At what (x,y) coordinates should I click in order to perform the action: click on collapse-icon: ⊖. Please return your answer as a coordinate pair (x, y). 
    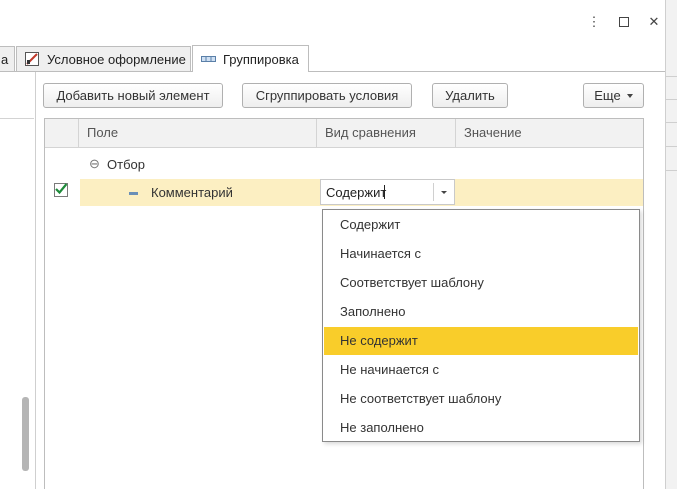
    Looking at the image, I should click on (94, 164).